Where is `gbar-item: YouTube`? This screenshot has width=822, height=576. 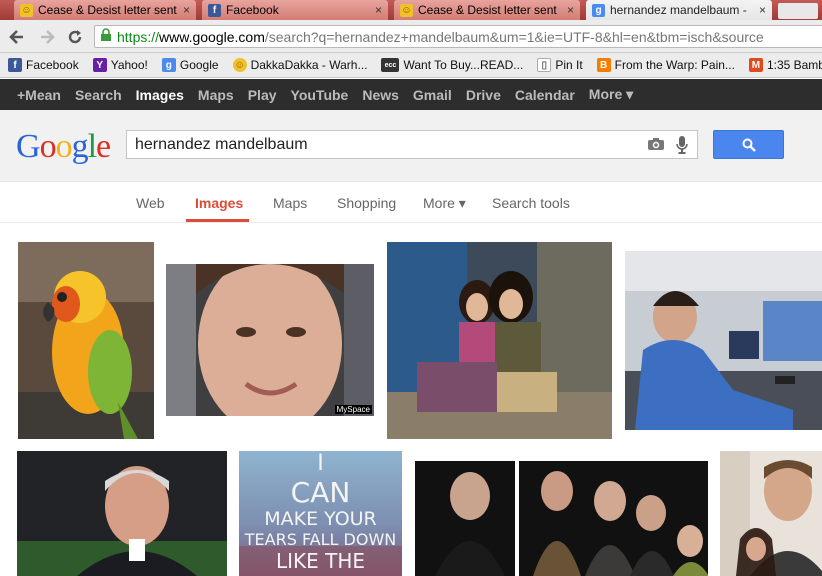
gbar-item: YouTube is located at coordinates (320, 95).